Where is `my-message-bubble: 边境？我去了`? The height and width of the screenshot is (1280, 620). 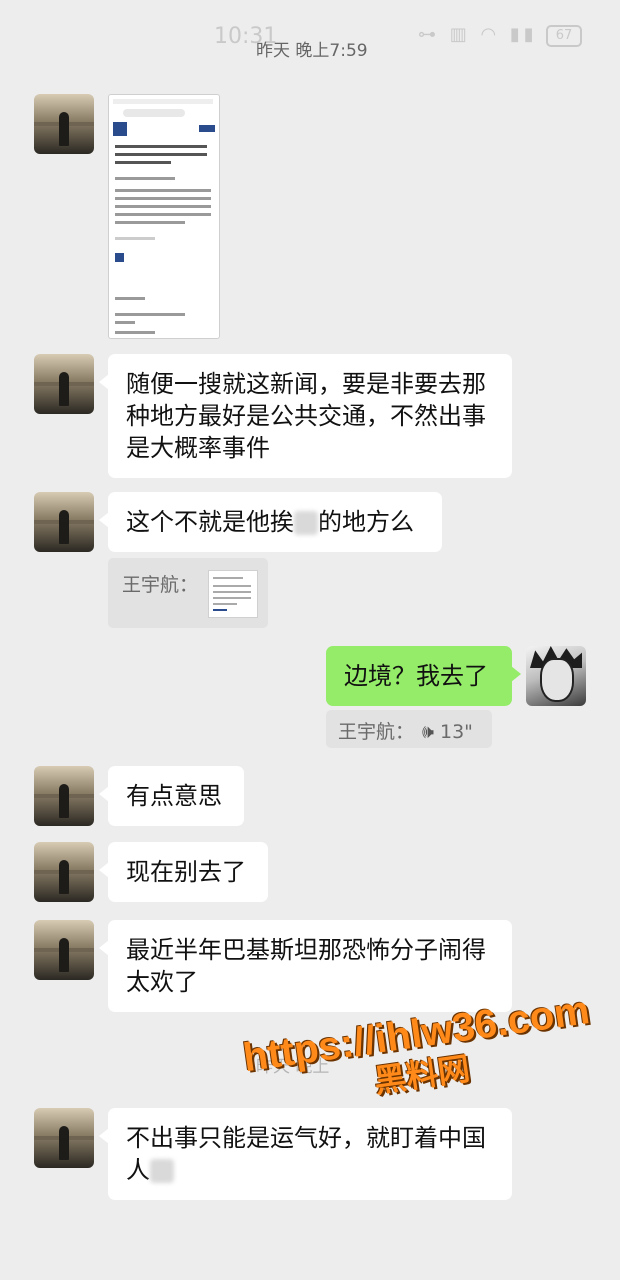 my-message-bubble: 边境？我去了 is located at coordinates (423, 676).